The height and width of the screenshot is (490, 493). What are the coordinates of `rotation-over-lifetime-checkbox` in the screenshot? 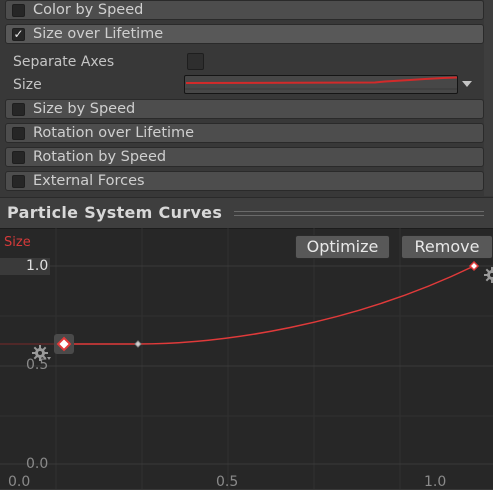 It's located at (18, 133).